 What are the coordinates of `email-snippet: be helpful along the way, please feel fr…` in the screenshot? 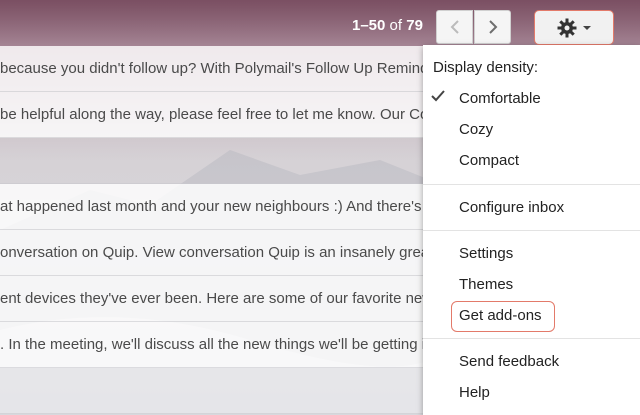 It's located at (214, 114).